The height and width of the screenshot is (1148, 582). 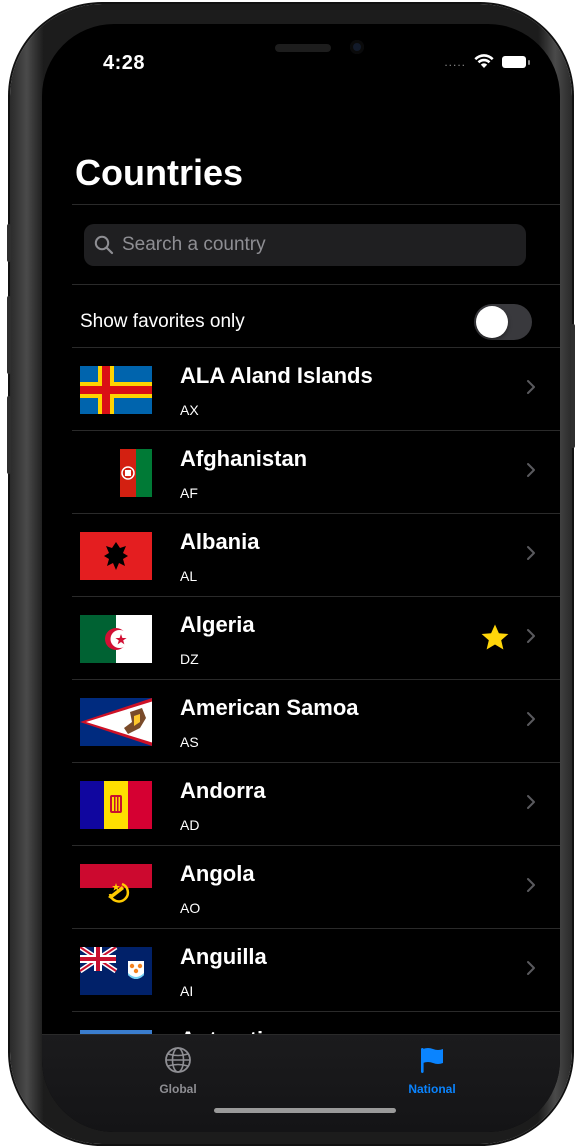 What do you see at coordinates (495, 638) in the screenshot?
I see `favorite-star-icon` at bounding box center [495, 638].